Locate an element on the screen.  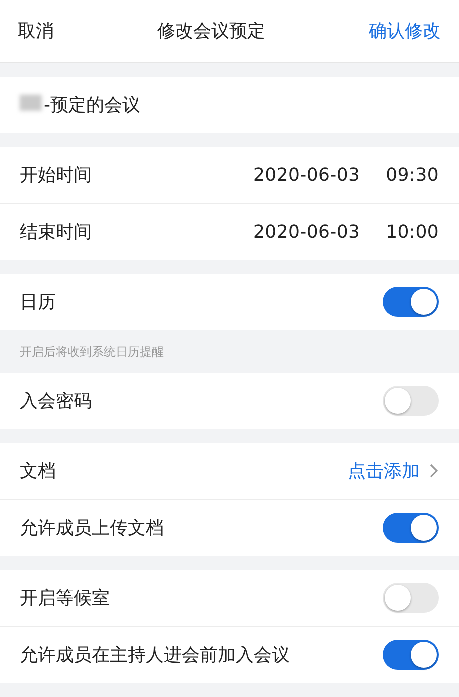
row-label: 开始时间 is located at coordinates (56, 175).